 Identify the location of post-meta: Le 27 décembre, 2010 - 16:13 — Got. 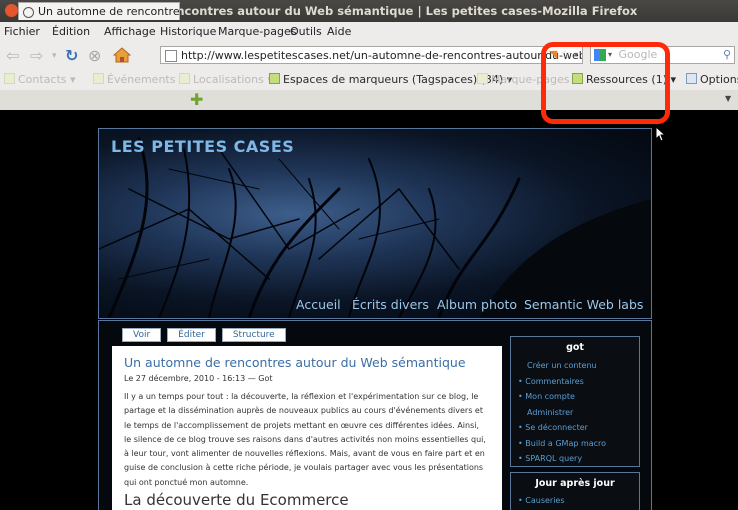
(198, 378).